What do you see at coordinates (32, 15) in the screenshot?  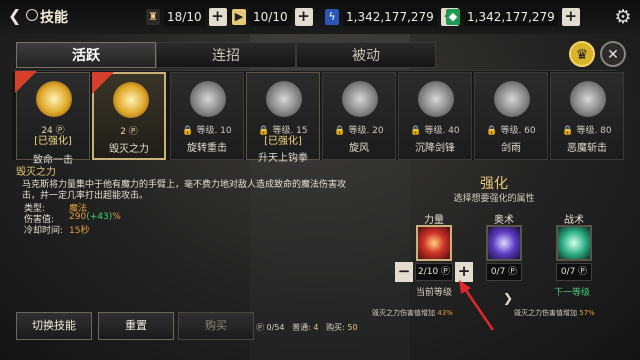 I see `skill-icon` at bounding box center [32, 15].